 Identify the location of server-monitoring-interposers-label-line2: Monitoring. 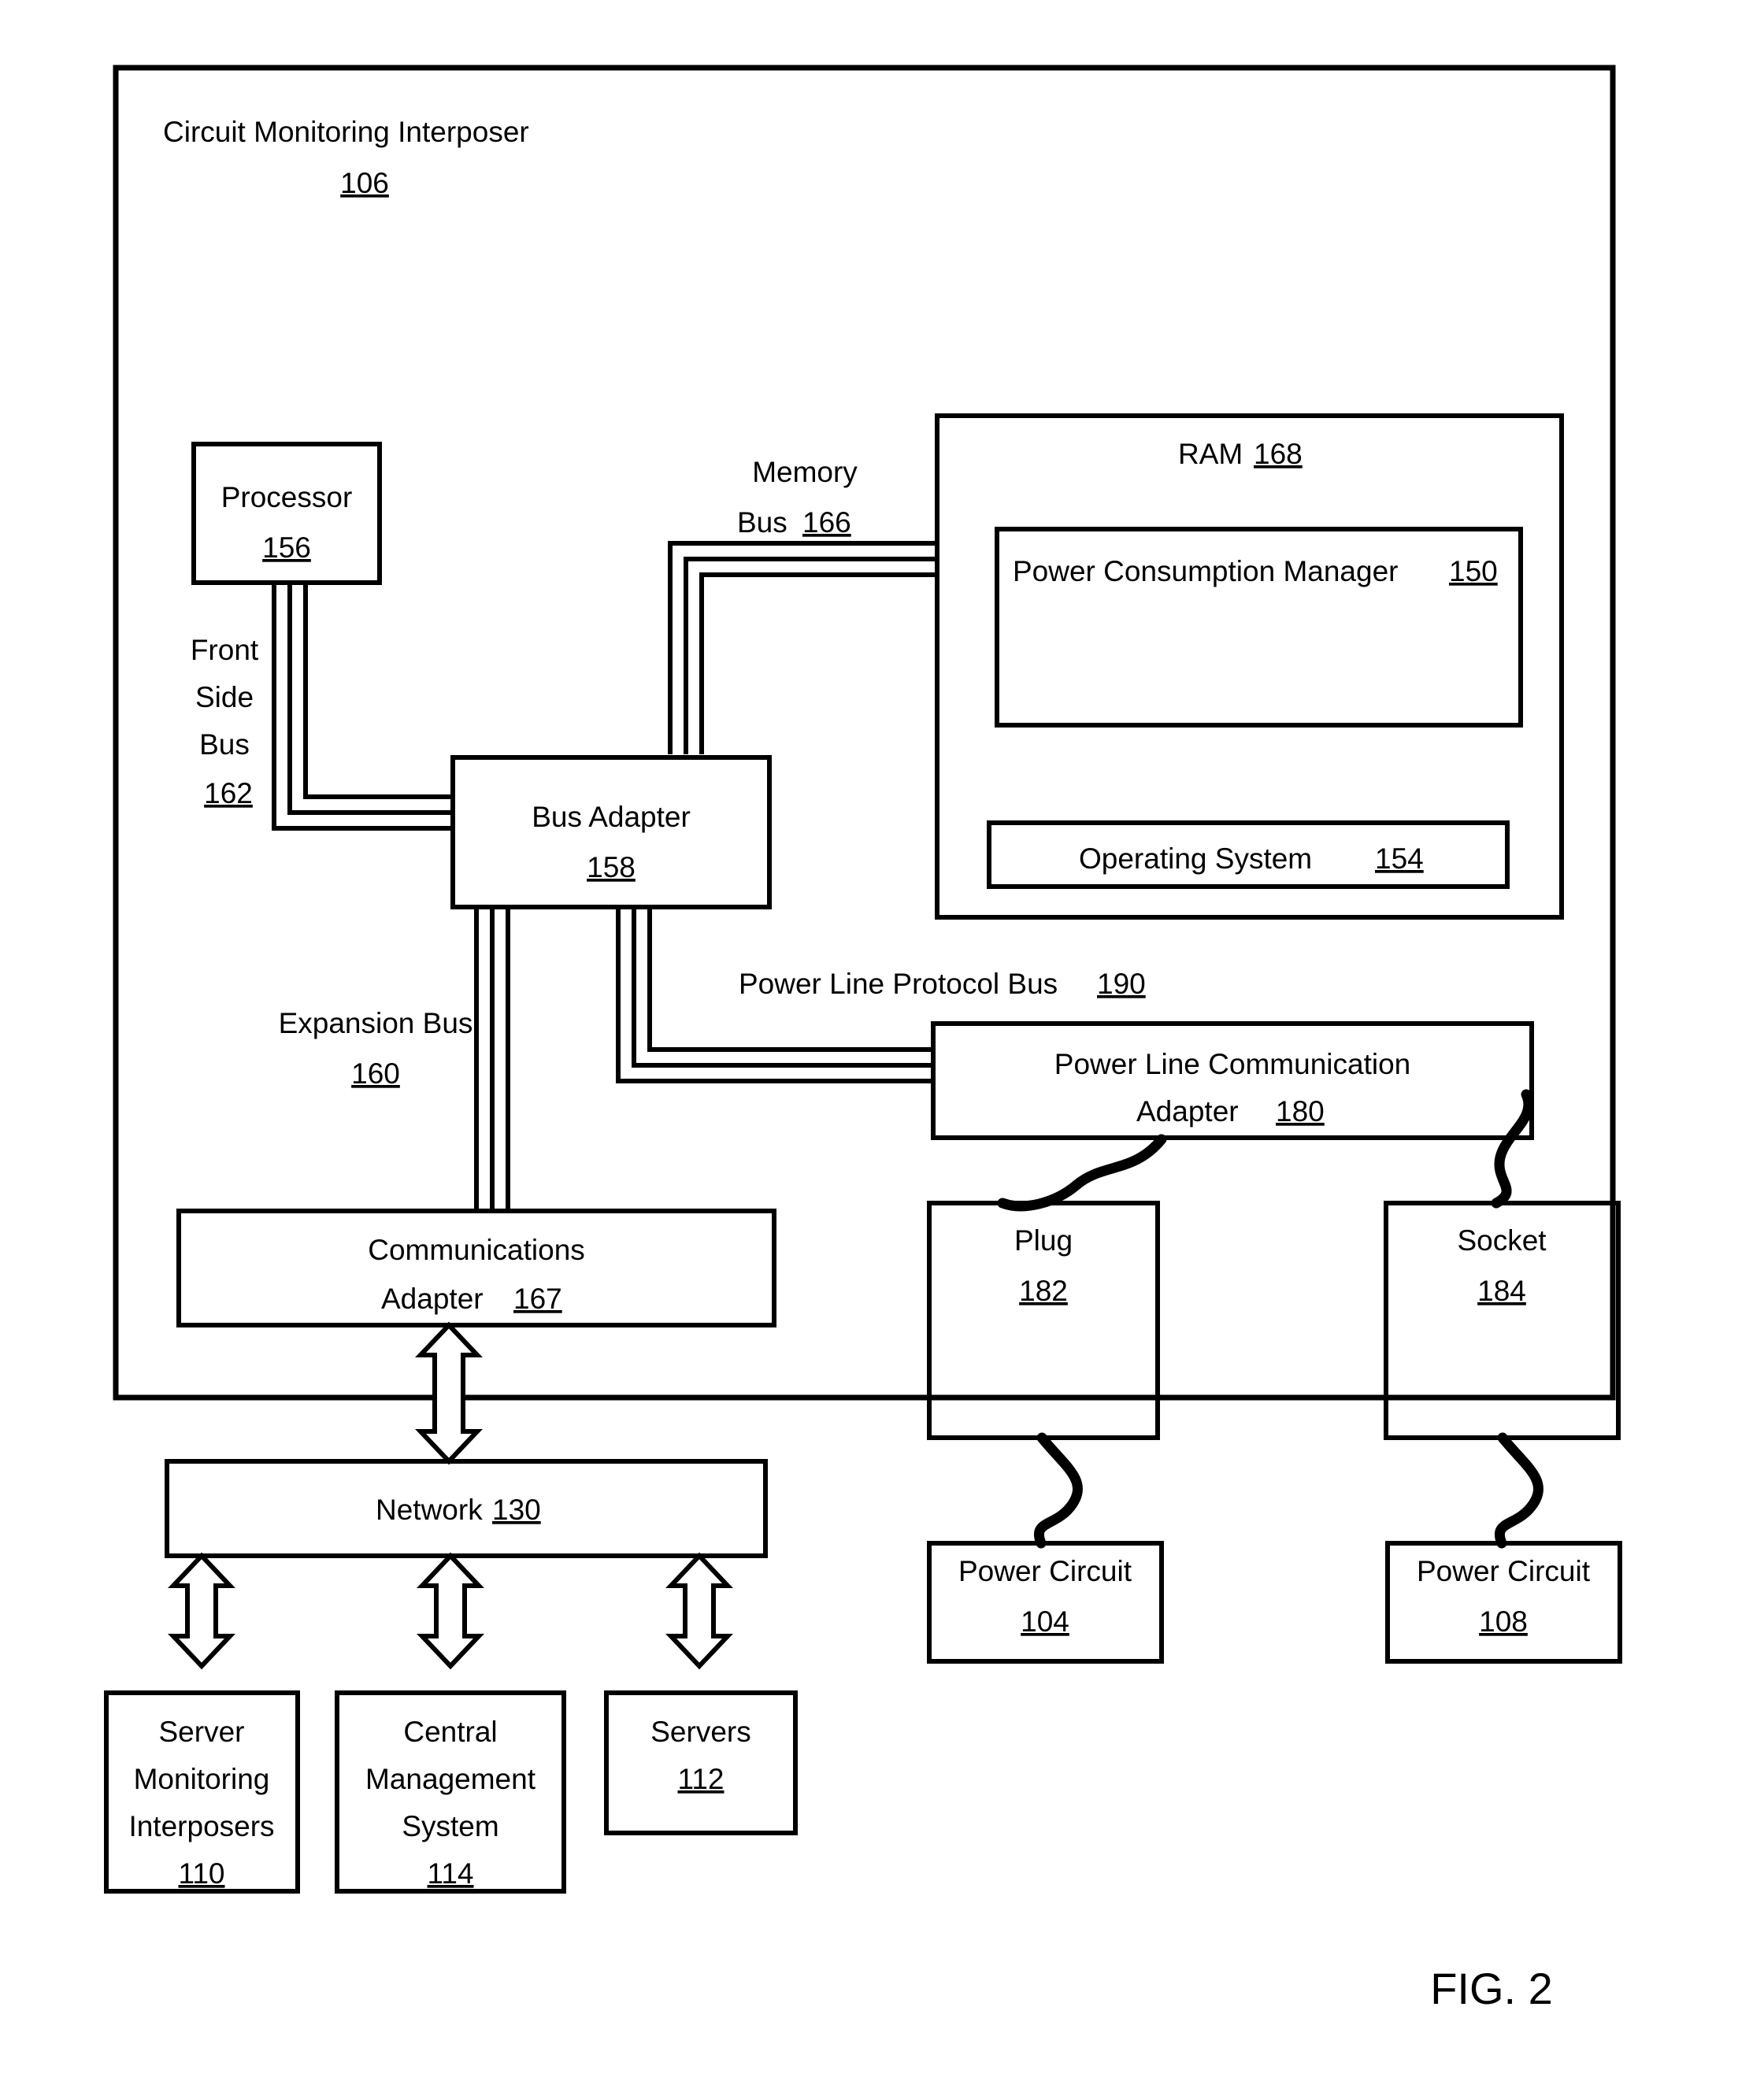
(202, 1779).